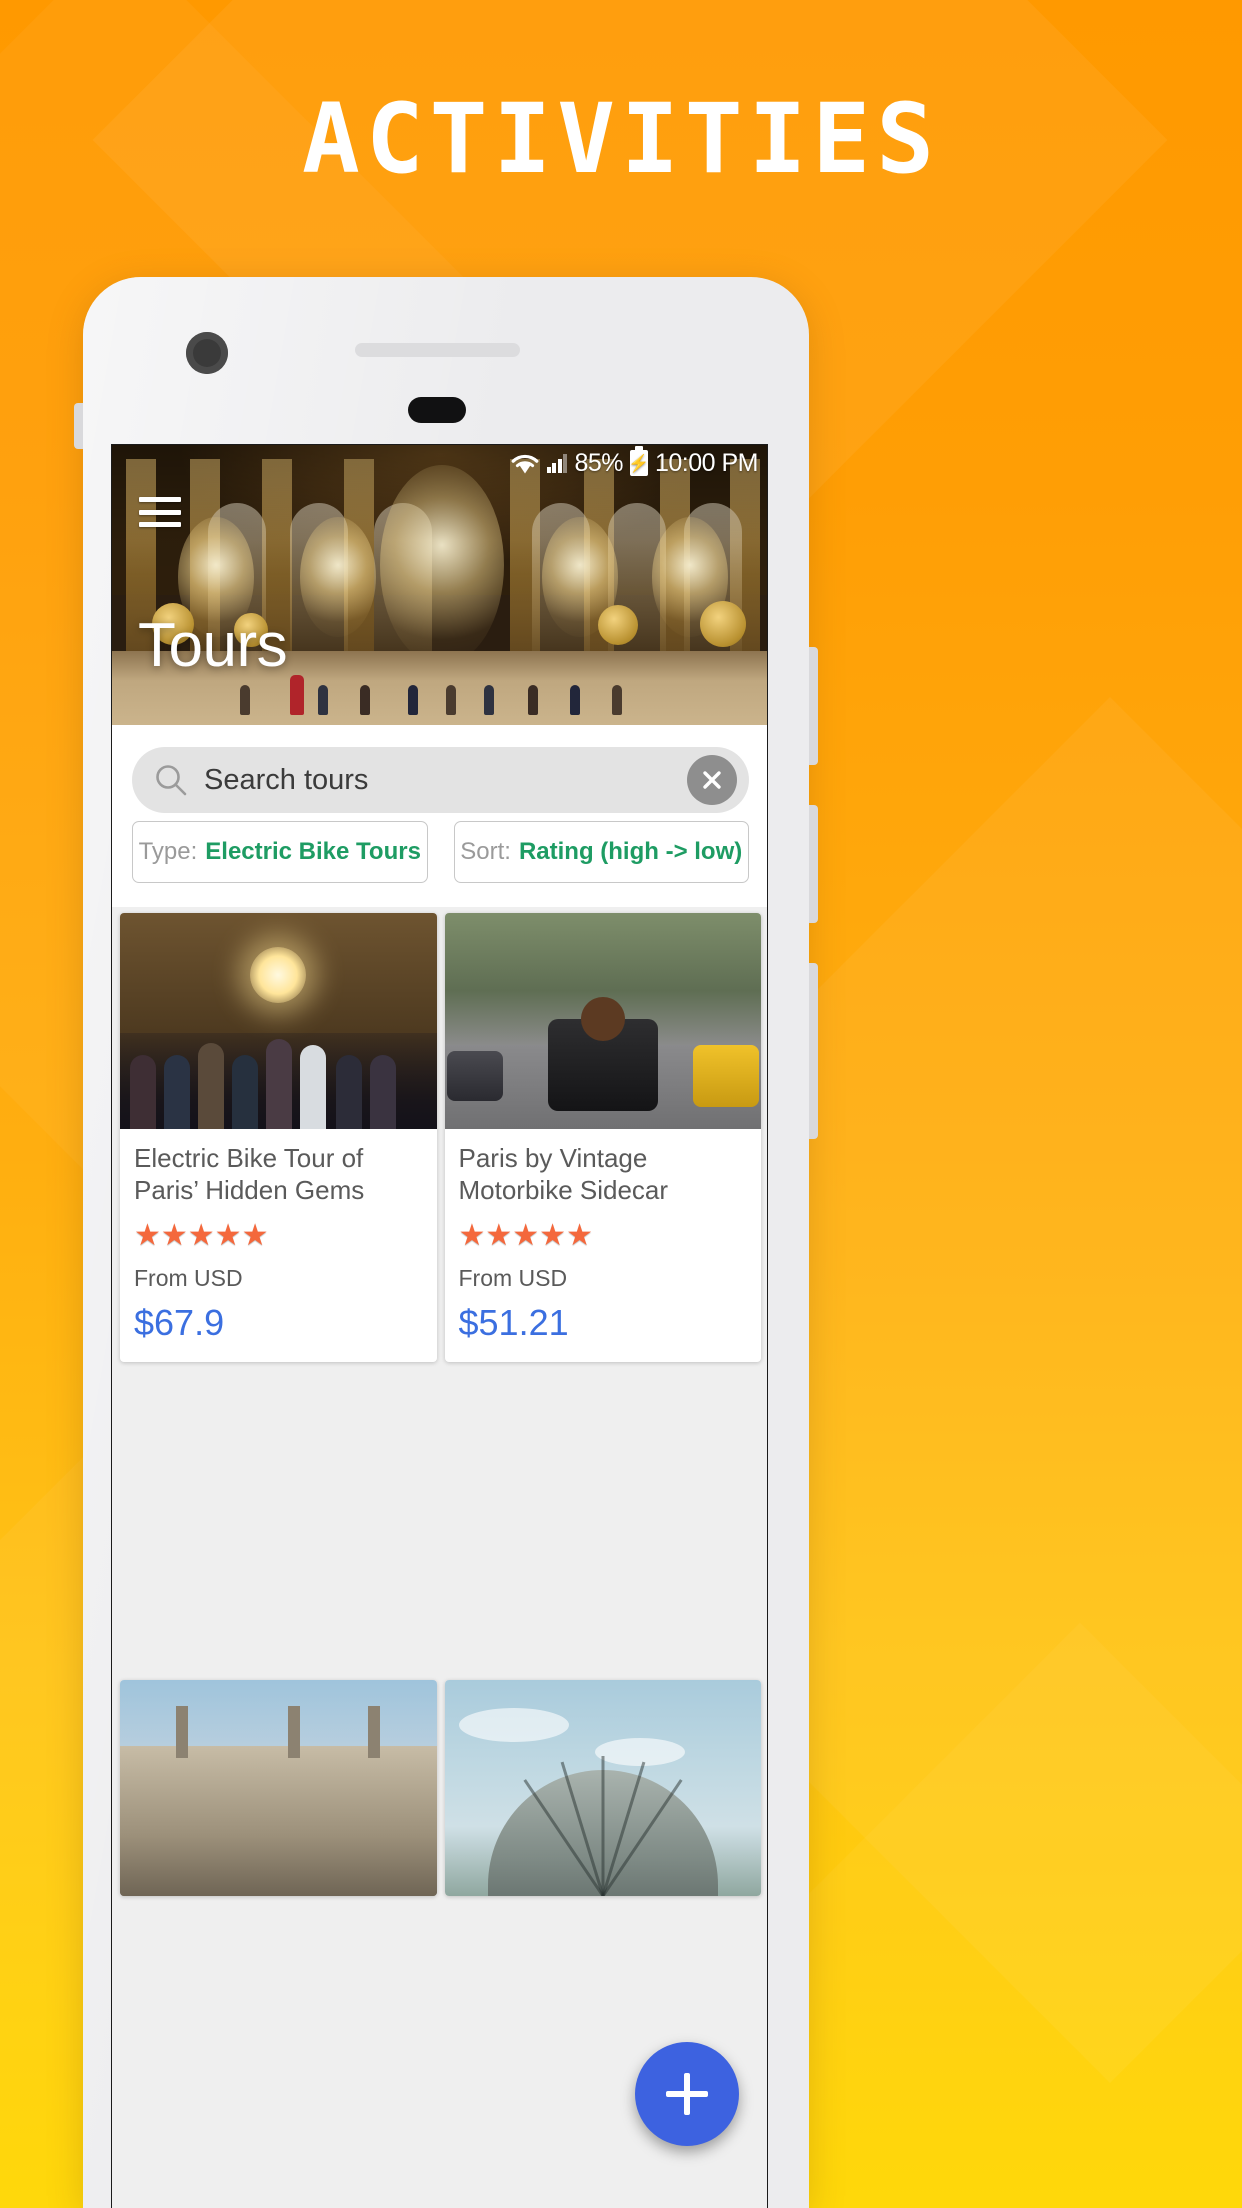 The width and height of the screenshot is (1242, 2208). What do you see at coordinates (706, 462) in the screenshot?
I see `clock-label: 10:00 PM` at bounding box center [706, 462].